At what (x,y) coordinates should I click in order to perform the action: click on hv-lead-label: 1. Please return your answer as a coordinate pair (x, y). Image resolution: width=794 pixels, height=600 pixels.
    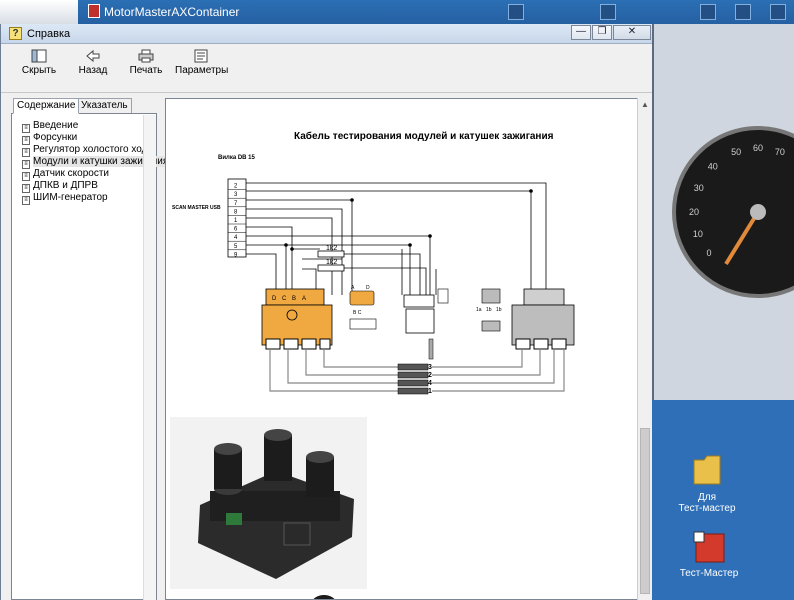
    Looking at the image, I should click on (430, 391).